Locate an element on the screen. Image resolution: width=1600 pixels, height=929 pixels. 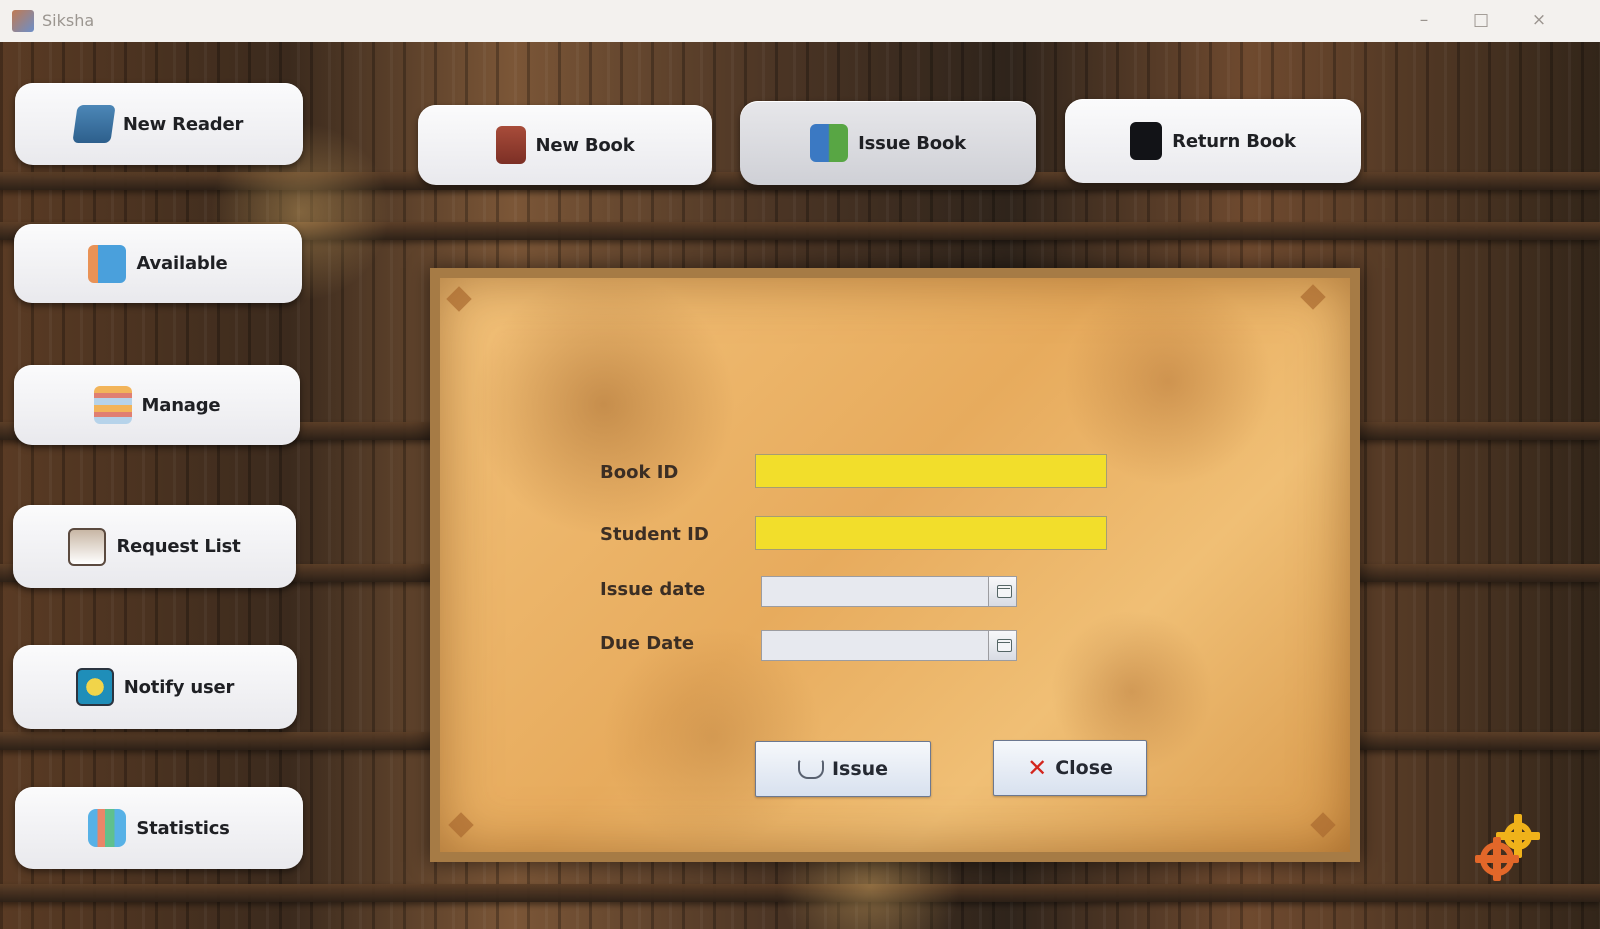
request-list-label: Request List is located at coordinates (178, 546).